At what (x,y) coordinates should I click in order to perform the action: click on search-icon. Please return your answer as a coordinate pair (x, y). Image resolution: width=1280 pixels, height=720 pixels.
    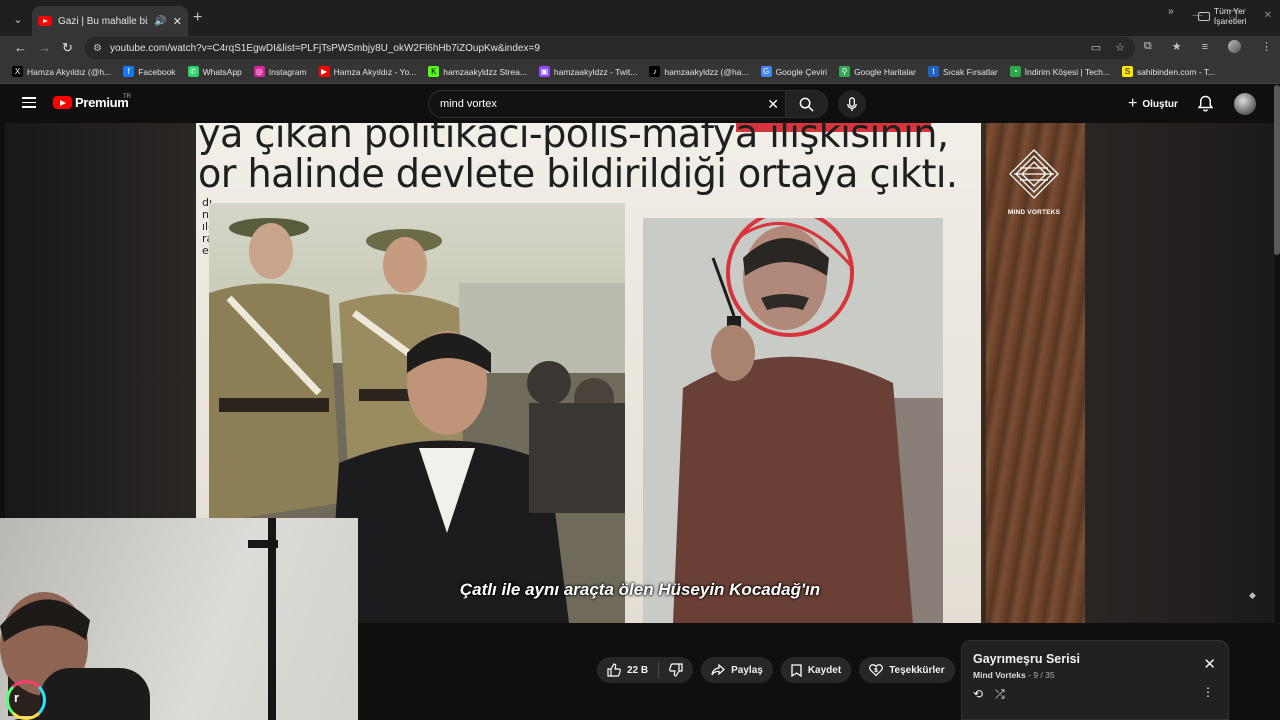
    Looking at the image, I should click on (806, 104).